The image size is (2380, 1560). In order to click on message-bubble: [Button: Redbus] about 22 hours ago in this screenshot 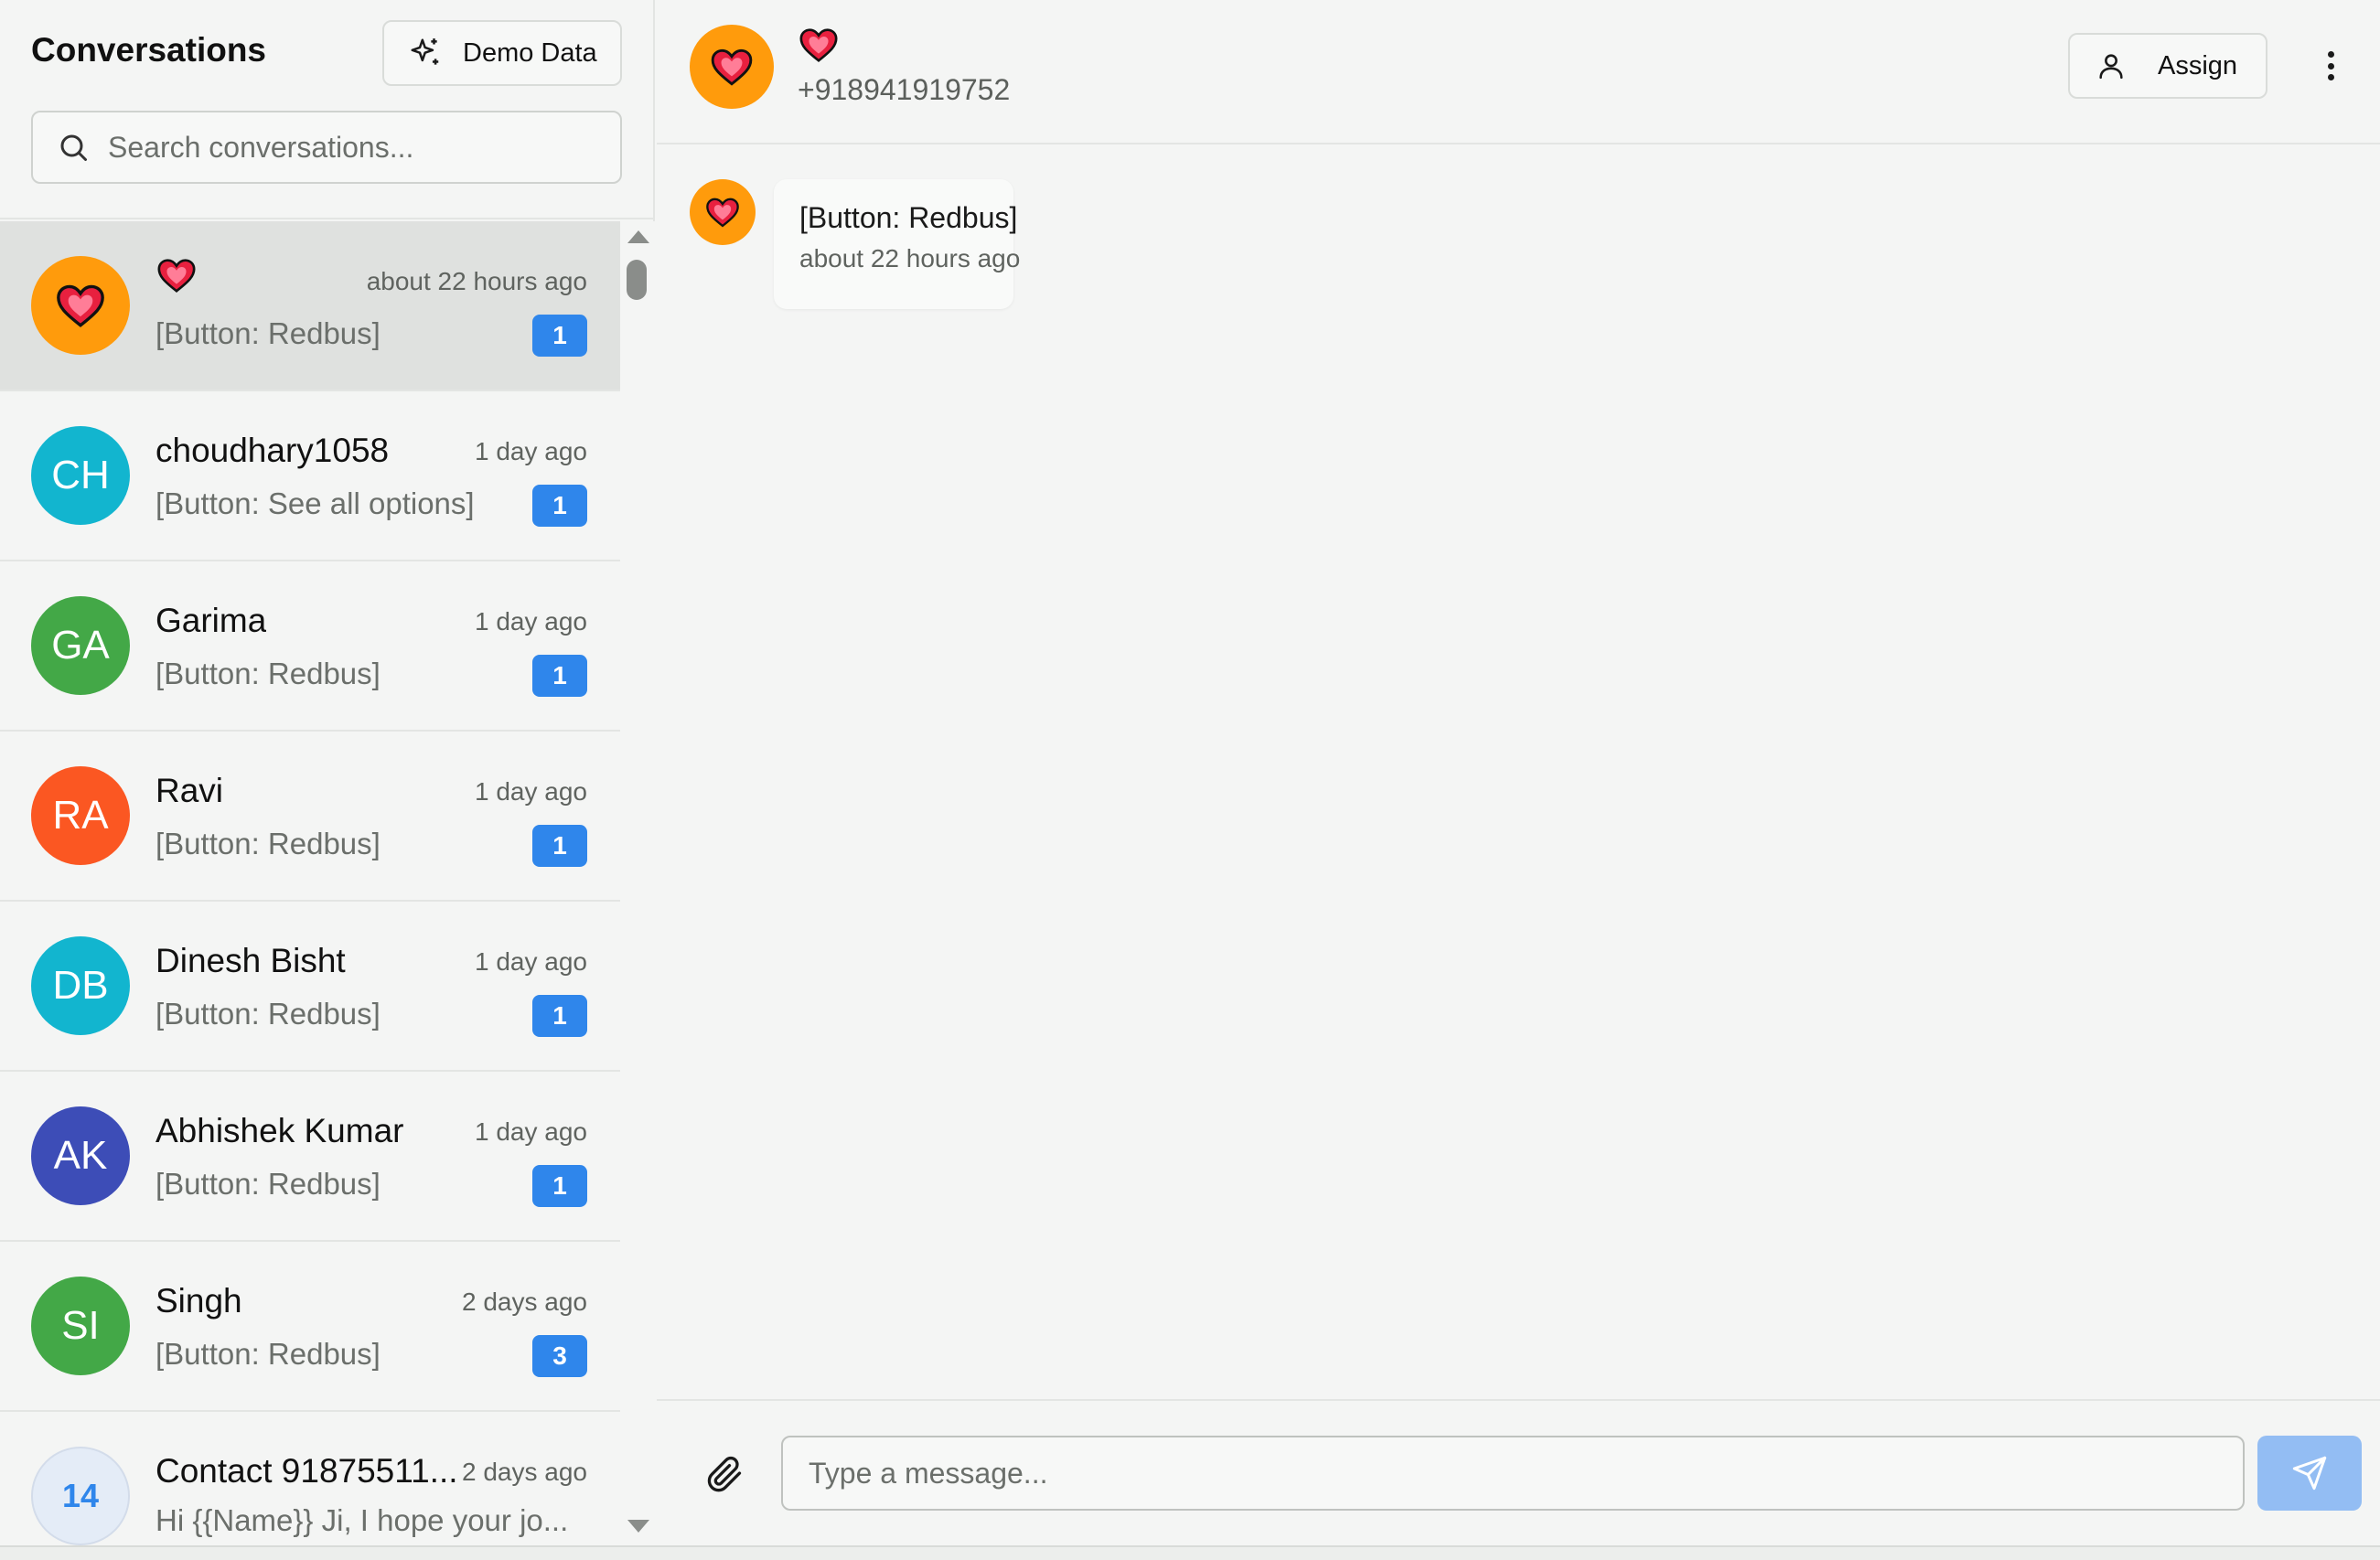, I will do `click(897, 244)`.